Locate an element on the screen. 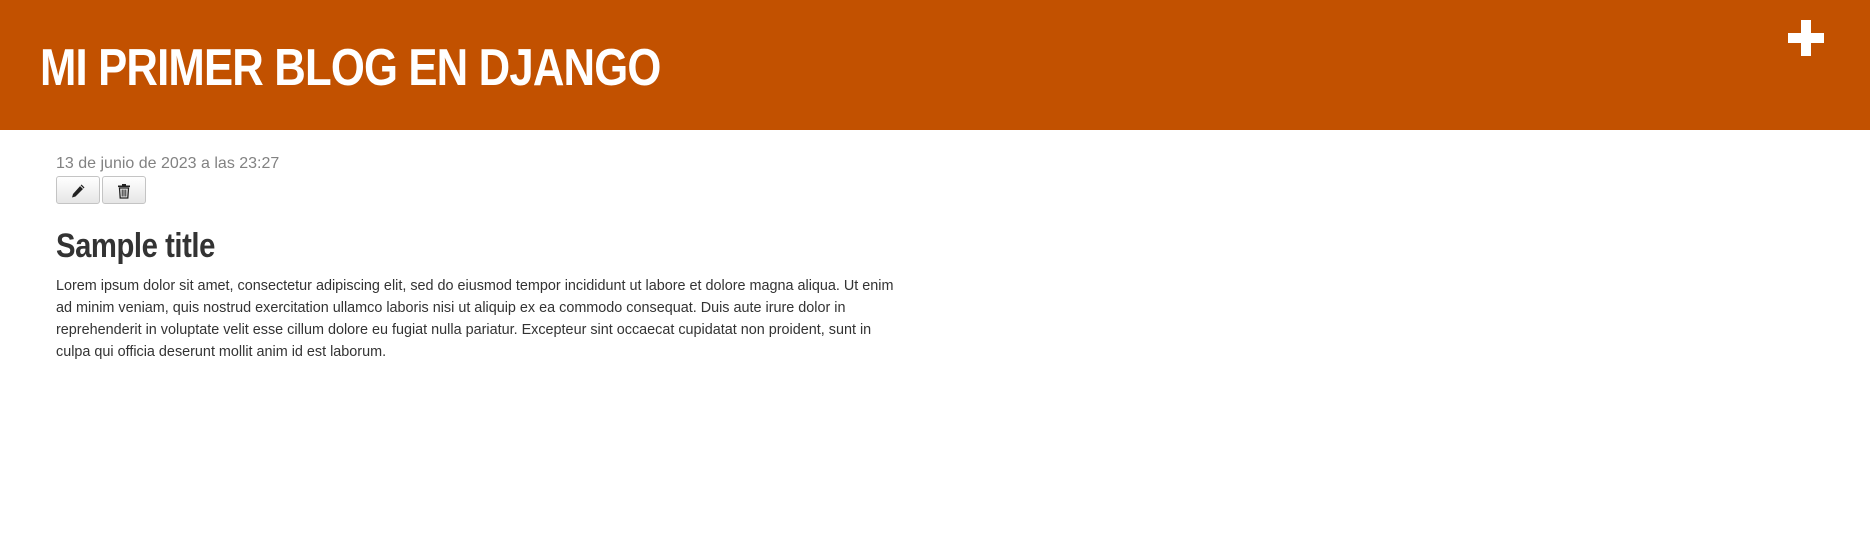  pencil-icon is located at coordinates (78, 191).